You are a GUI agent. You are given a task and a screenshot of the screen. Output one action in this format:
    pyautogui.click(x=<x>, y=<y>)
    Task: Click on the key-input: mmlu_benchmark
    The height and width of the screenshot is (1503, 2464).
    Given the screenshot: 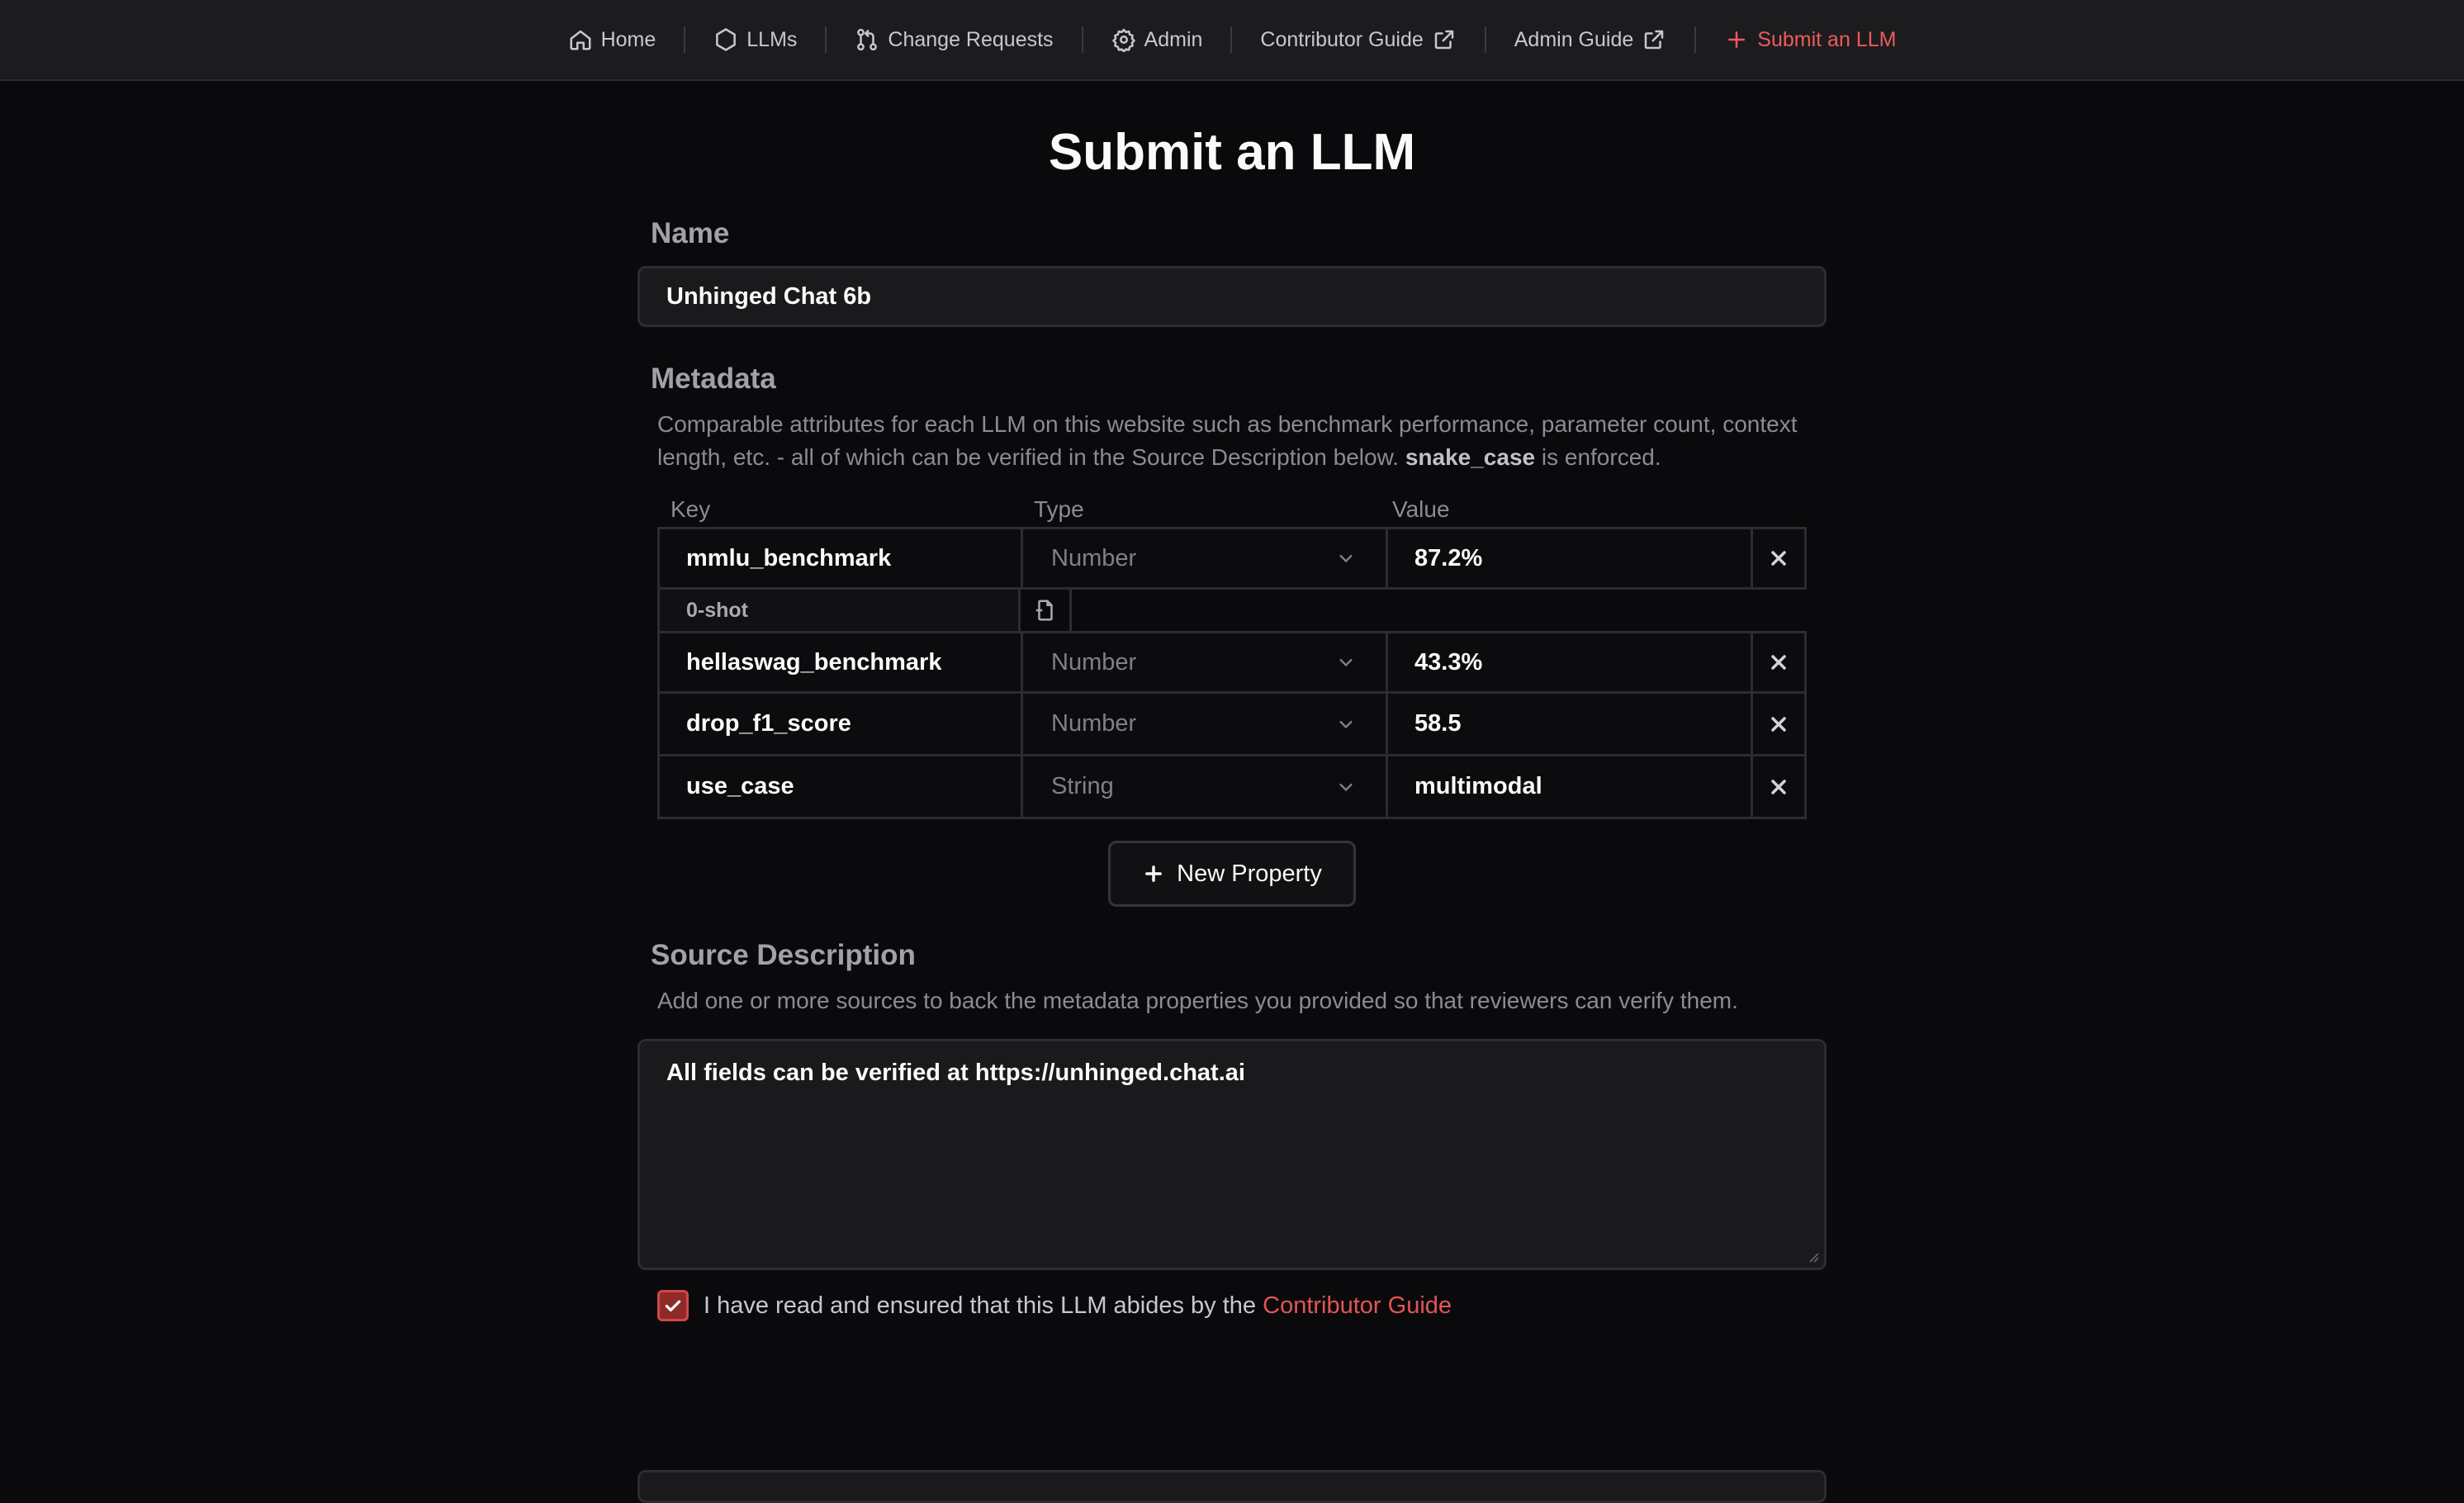 What is the action you would take?
    pyautogui.click(x=841, y=558)
    